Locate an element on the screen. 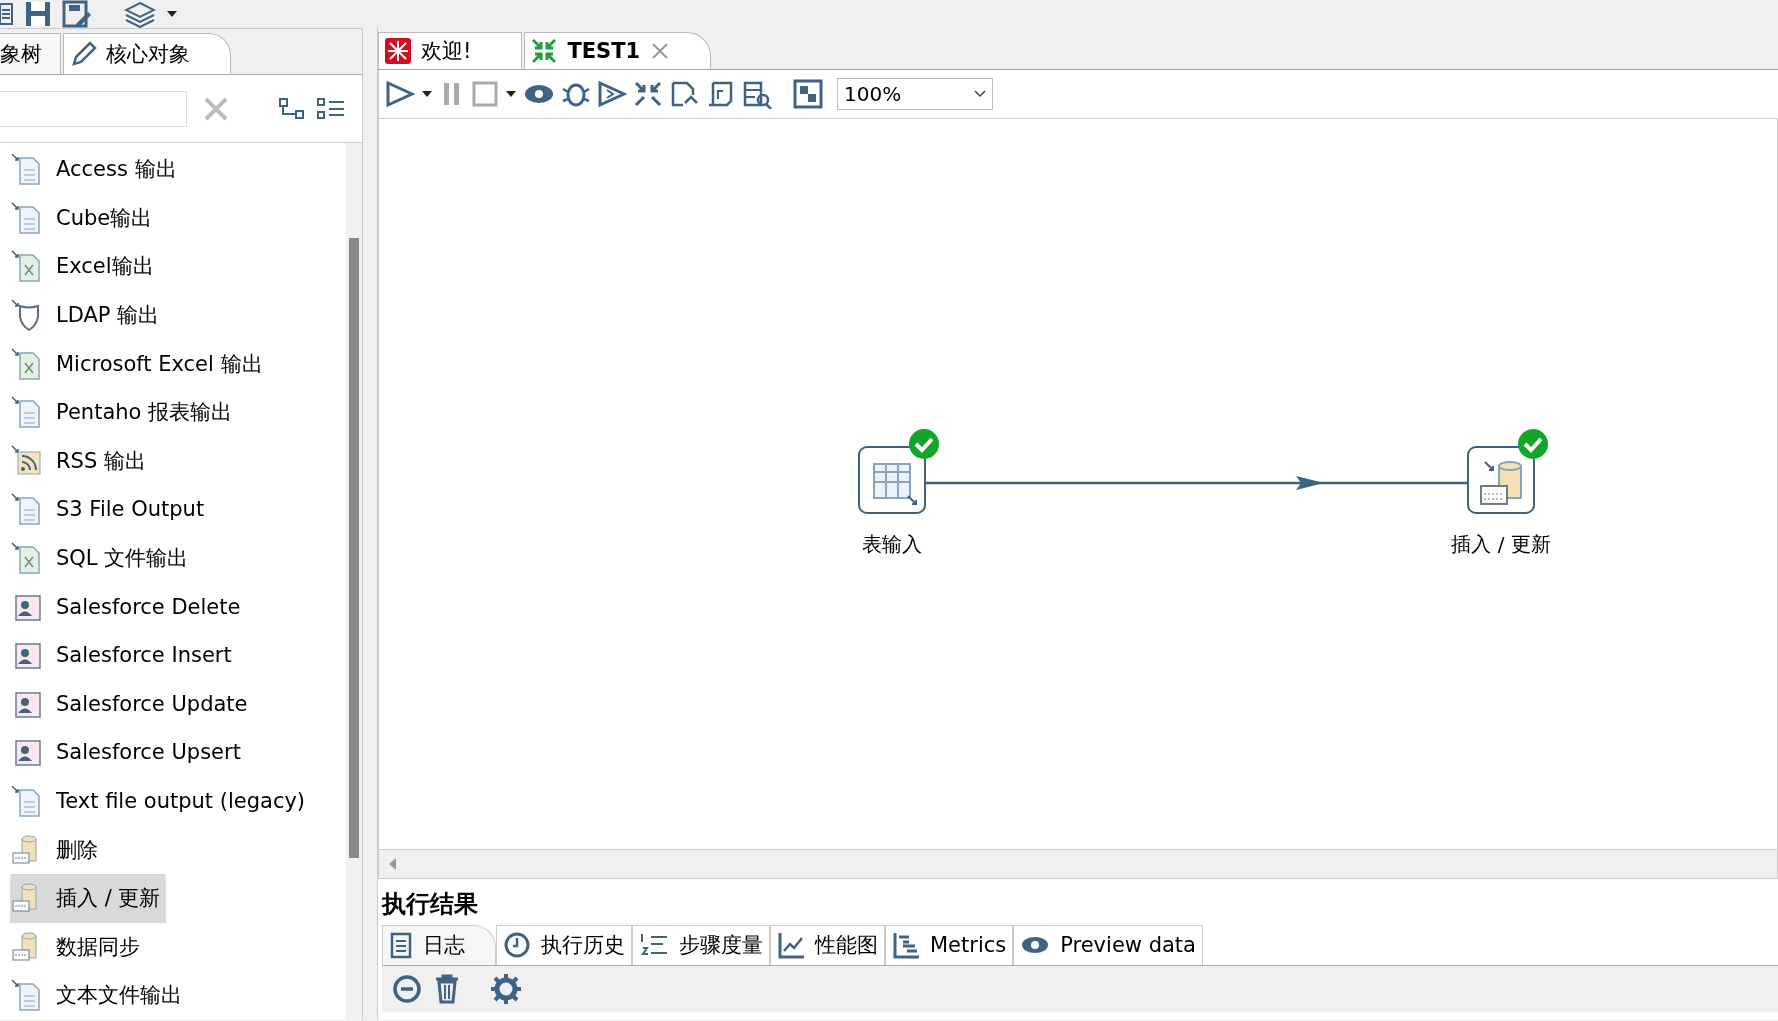 This screenshot has width=1778, height=1021. stop-menu-caret-icon is located at coordinates (511, 94).